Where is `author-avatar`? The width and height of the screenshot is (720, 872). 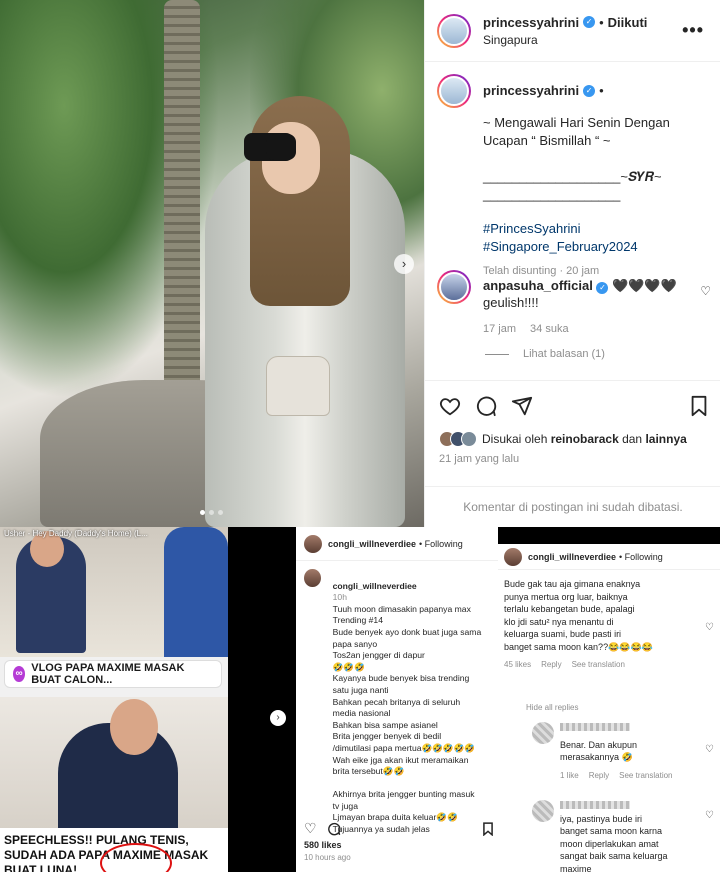
author-avatar is located at coordinates (454, 30).